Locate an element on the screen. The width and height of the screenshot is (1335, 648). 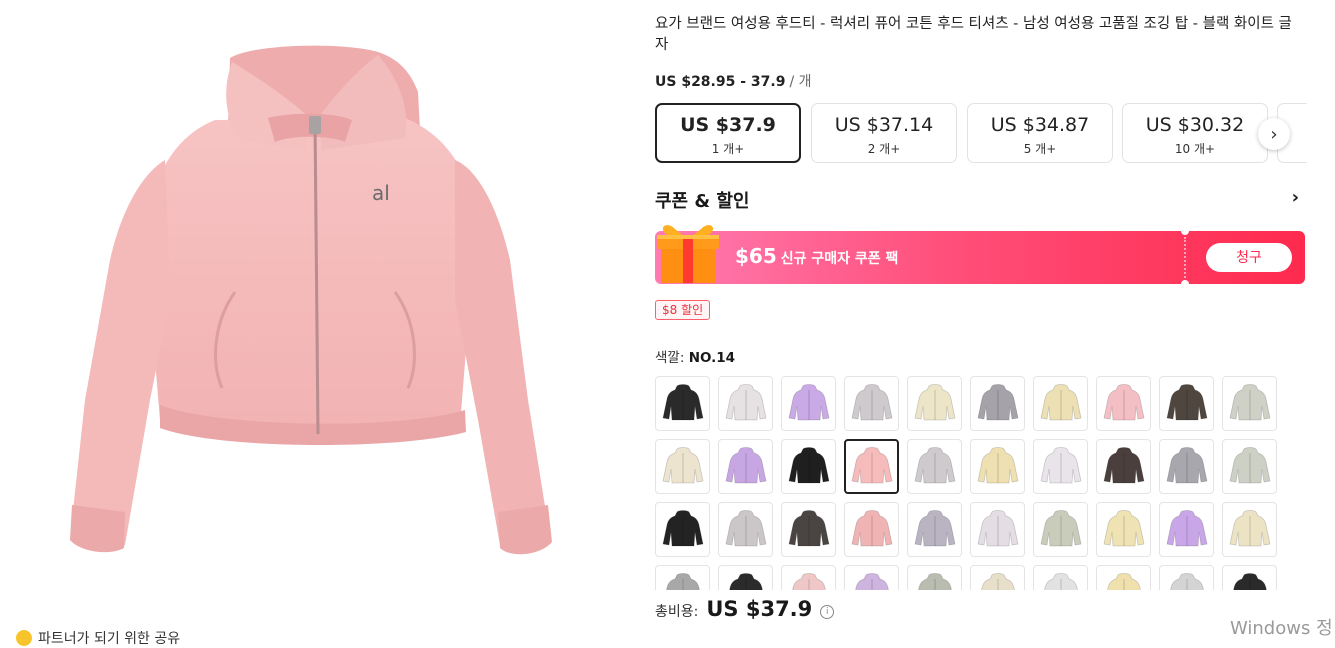
share-partner-link: 파트너가 되기 위한 공유 is located at coordinates (98, 638).